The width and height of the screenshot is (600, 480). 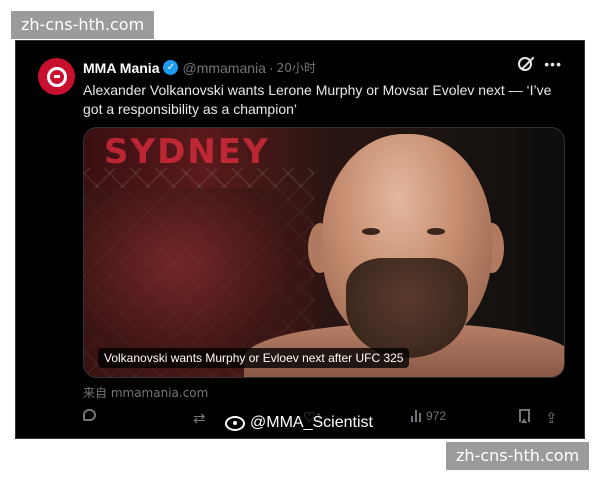 I want to click on link-source: 来自 mmamania.com, so click(x=145, y=392).